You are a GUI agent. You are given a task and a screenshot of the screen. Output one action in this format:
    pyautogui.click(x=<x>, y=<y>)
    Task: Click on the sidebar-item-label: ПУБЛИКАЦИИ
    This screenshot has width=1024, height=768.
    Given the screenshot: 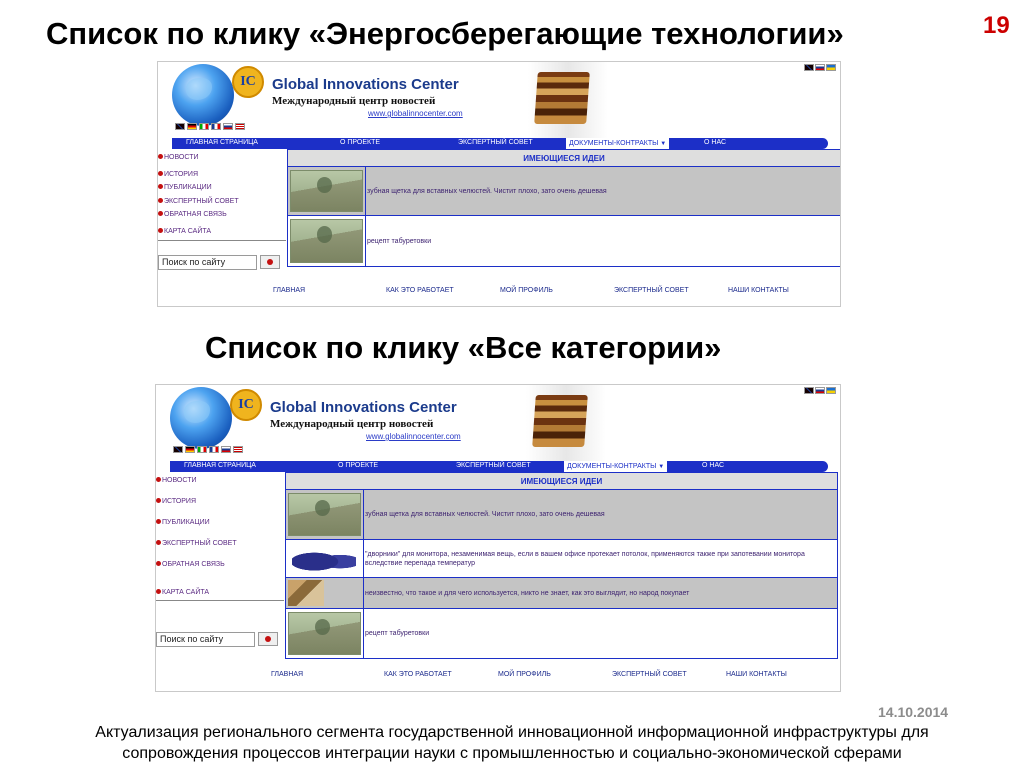 What is the action you would take?
    pyautogui.click(x=188, y=187)
    